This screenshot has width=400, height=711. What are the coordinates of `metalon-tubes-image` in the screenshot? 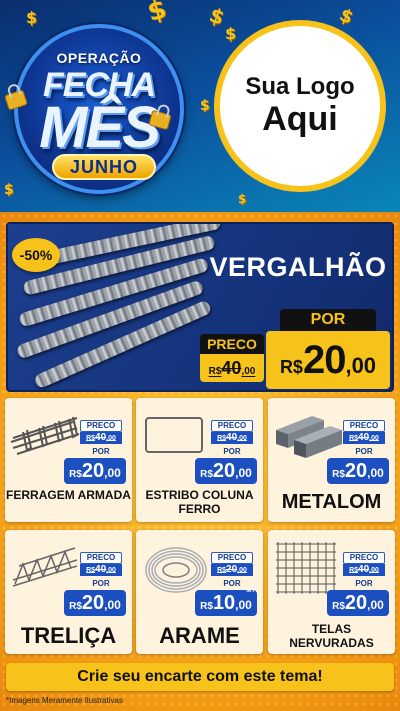 It's located at (309, 437).